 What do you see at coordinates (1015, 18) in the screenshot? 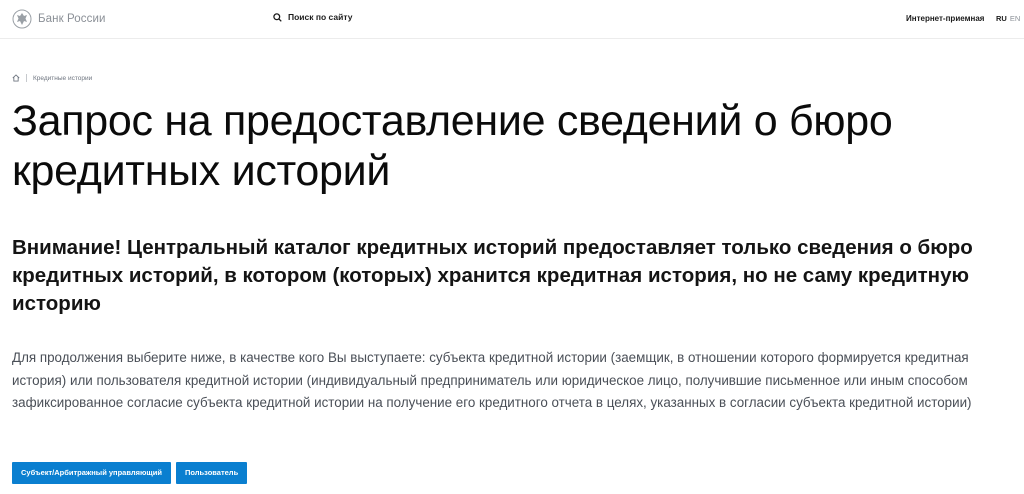
I see `lang-en-option: EN` at bounding box center [1015, 18].